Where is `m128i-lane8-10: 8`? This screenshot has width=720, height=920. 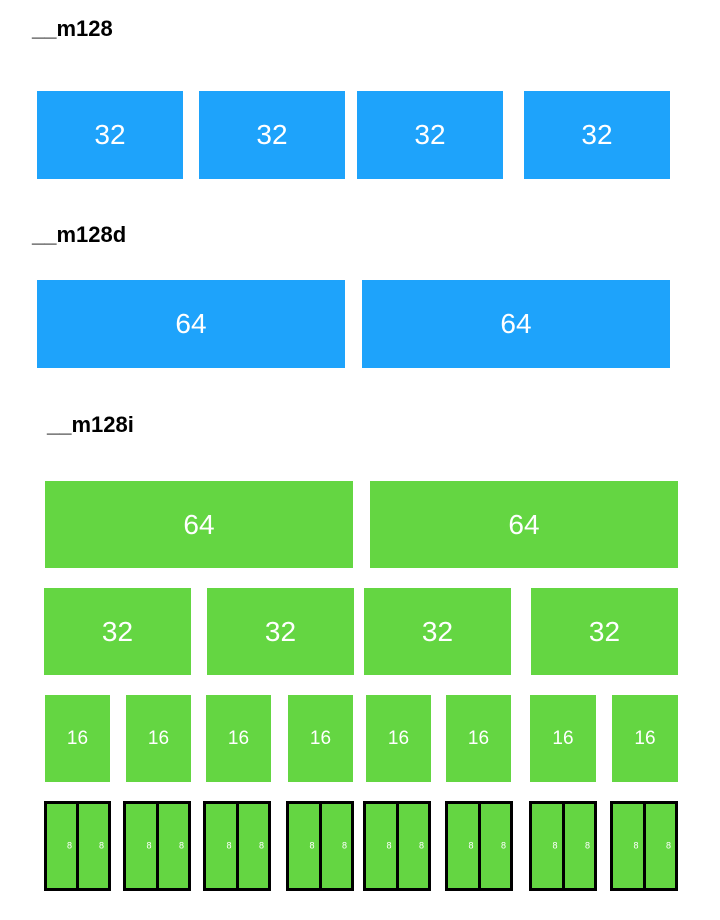 m128i-lane8-10: 8 is located at coordinates (463, 846).